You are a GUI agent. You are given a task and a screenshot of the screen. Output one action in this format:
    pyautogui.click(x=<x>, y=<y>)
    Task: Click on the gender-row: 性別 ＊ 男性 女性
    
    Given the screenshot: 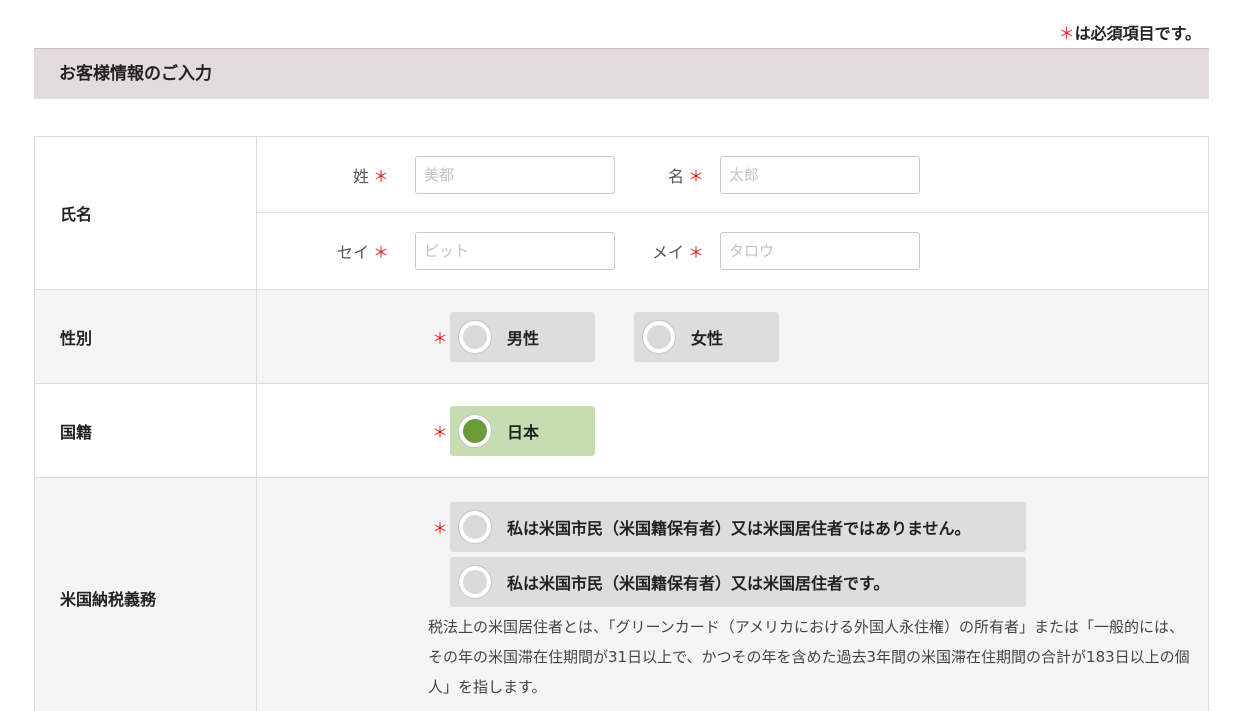 What is the action you would take?
    pyautogui.click(x=621, y=337)
    